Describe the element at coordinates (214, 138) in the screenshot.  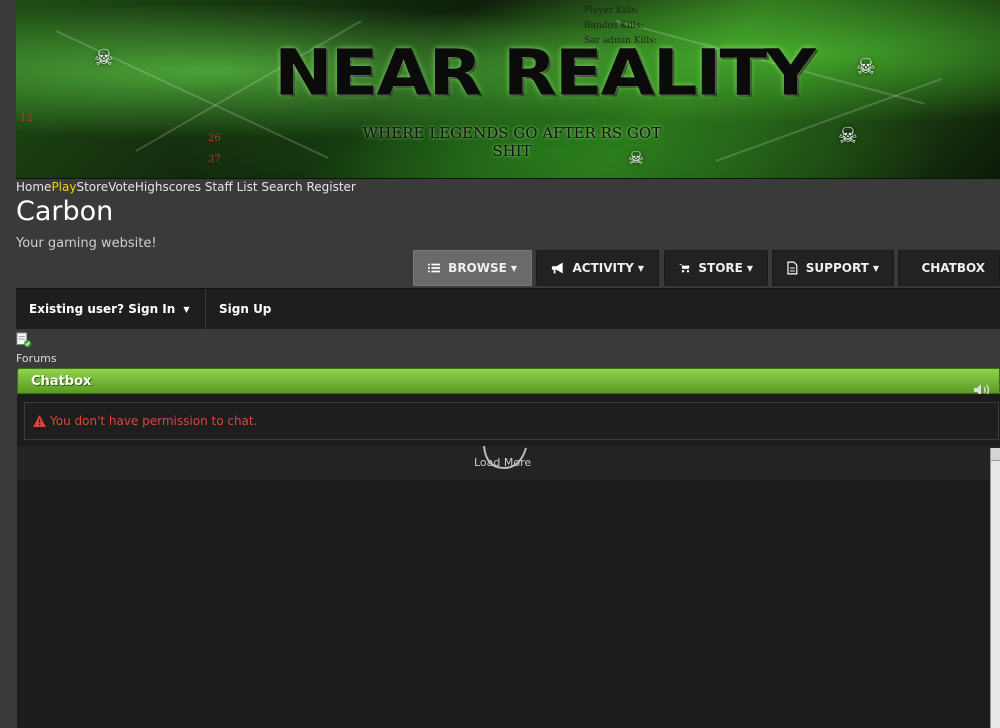
I see `banner-number: 26` at that location.